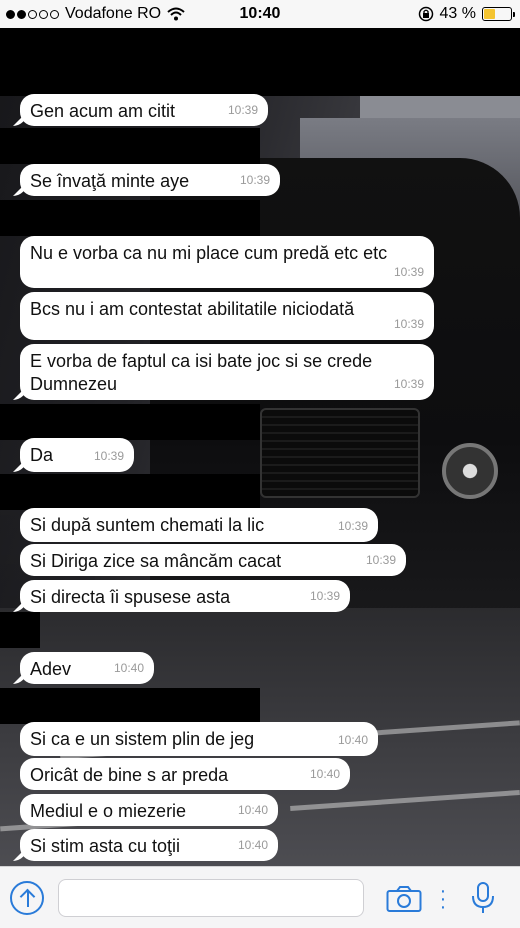  I want to click on message-bubble: Mediul e o miezerie 10:40, so click(149, 810).